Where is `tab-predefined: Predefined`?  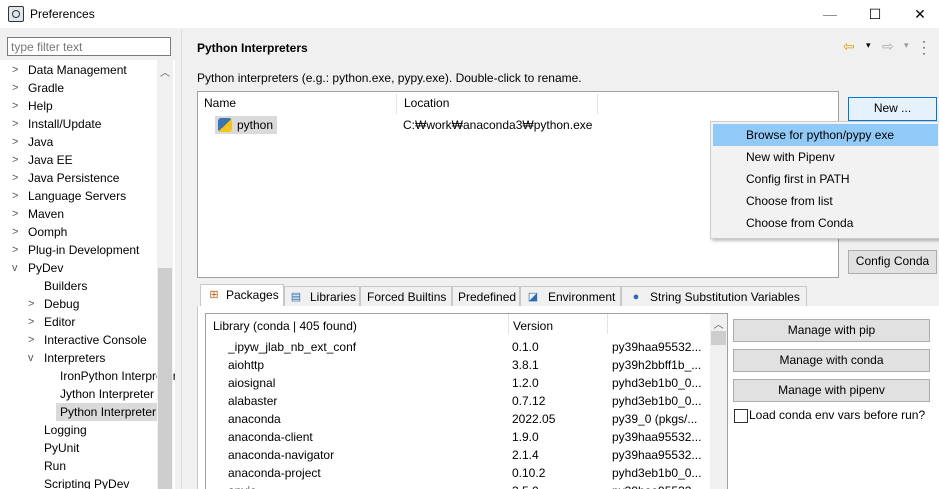
tab-predefined: Predefined is located at coordinates (486, 296).